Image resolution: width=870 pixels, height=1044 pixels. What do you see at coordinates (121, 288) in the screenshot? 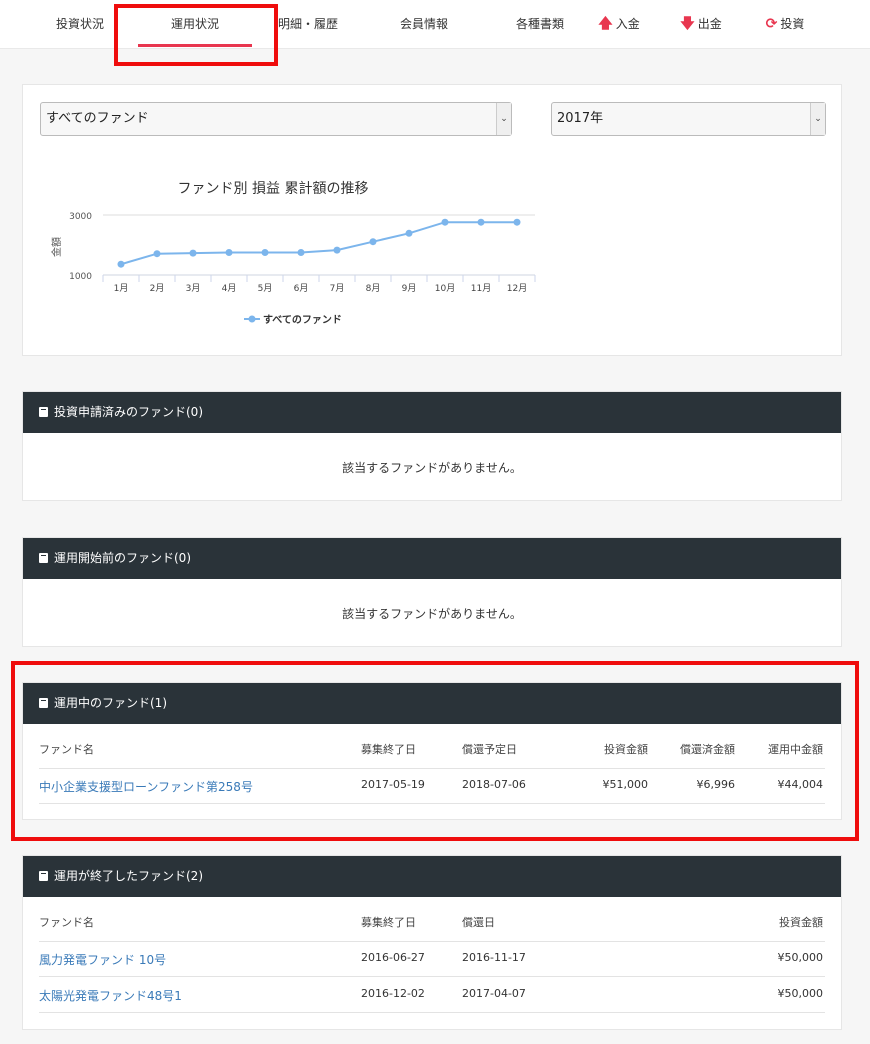
I see `x-tick-label: 1月` at bounding box center [121, 288].